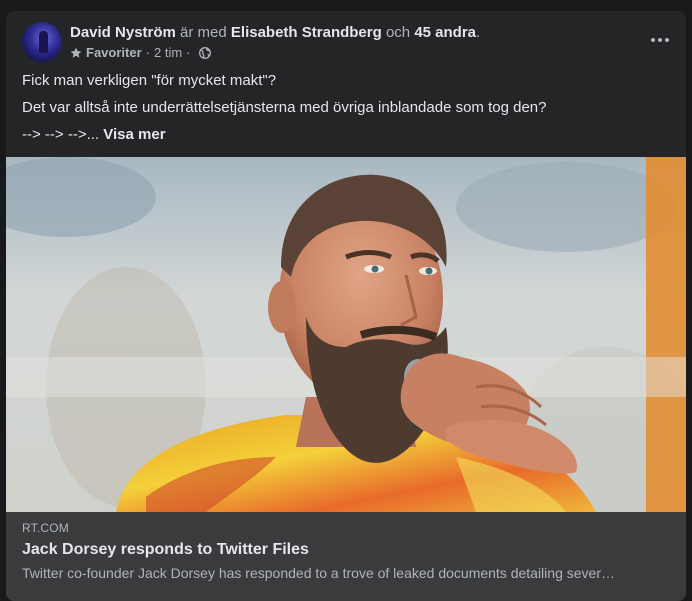  What do you see at coordinates (76, 52) in the screenshot?
I see `star-icon` at bounding box center [76, 52].